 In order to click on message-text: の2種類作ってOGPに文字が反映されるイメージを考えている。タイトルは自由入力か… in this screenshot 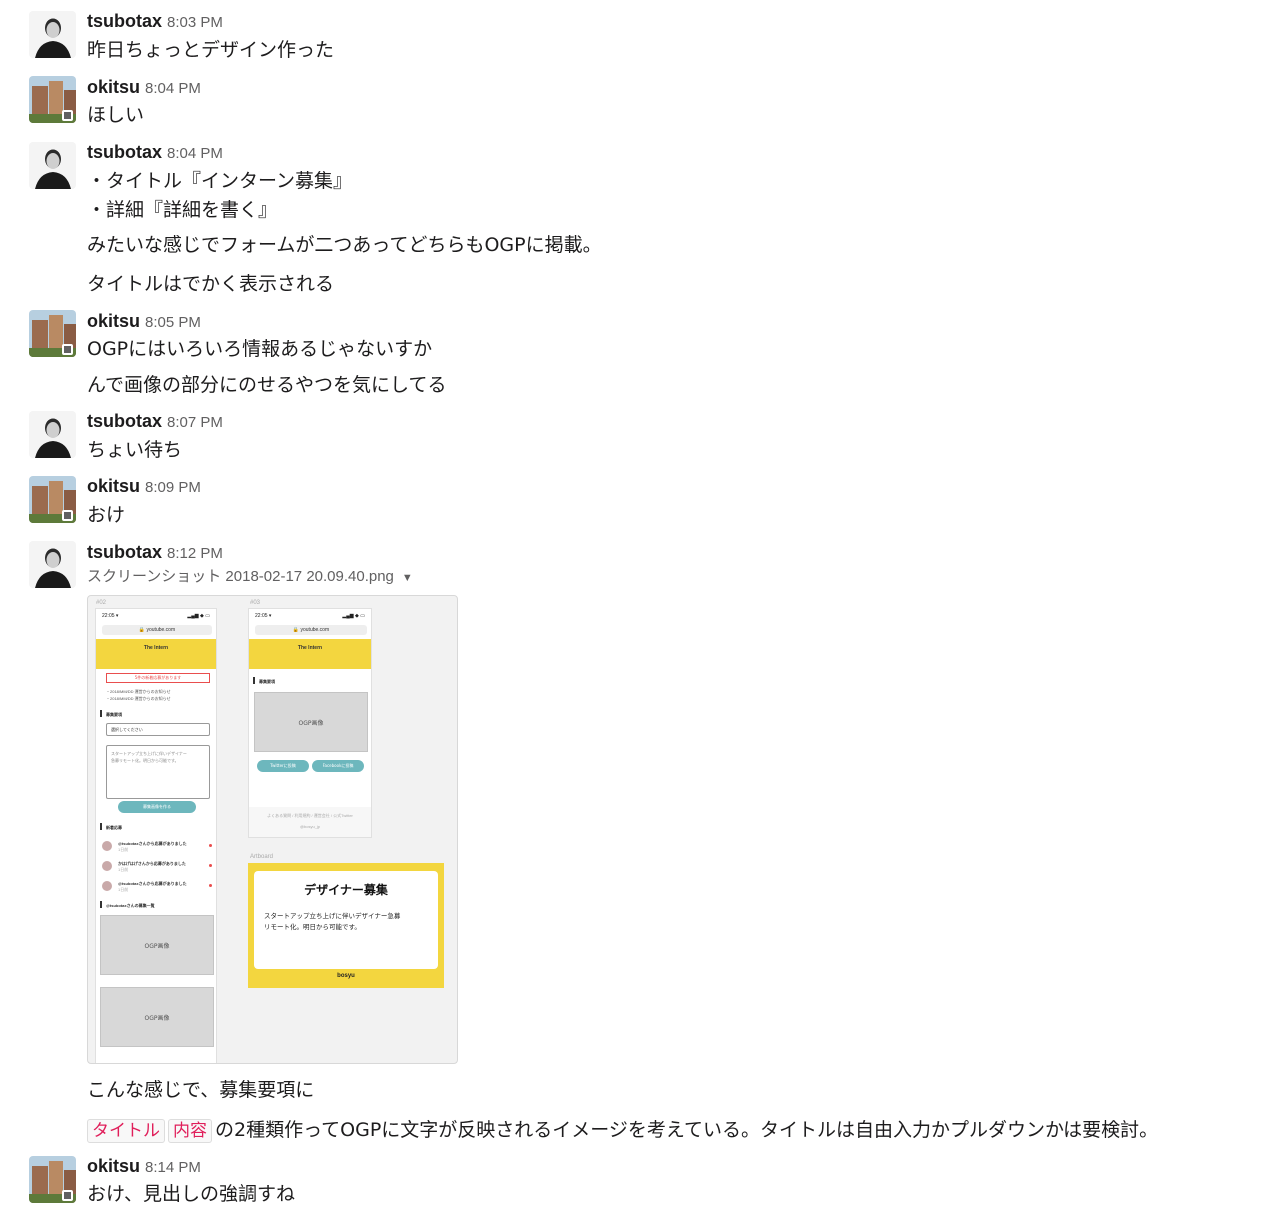, I will do `click(687, 1130)`.